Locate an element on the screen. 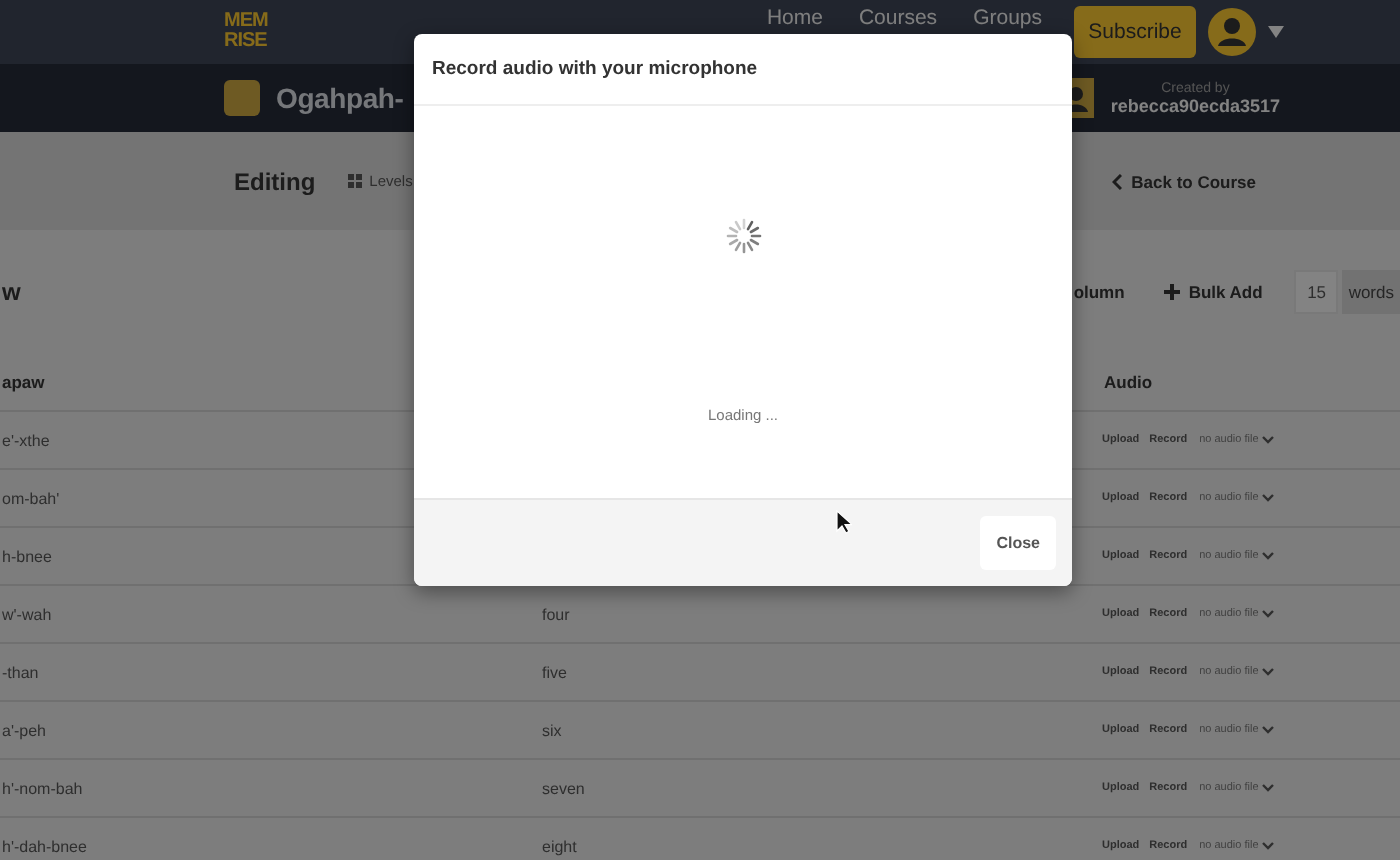  course-title: Ogahpah- is located at coordinates (340, 98).